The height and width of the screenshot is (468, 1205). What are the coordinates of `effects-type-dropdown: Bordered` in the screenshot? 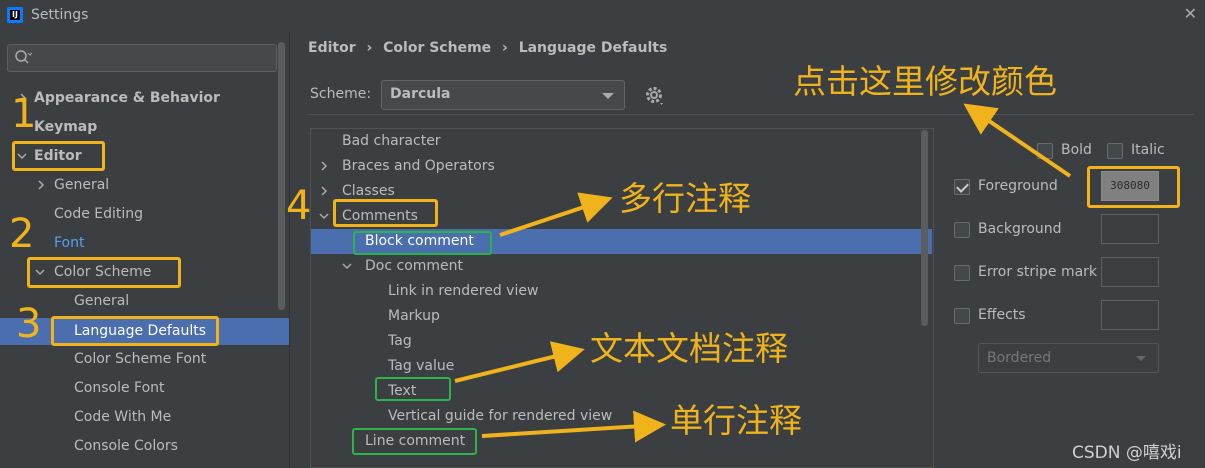 It's located at (1068, 358).